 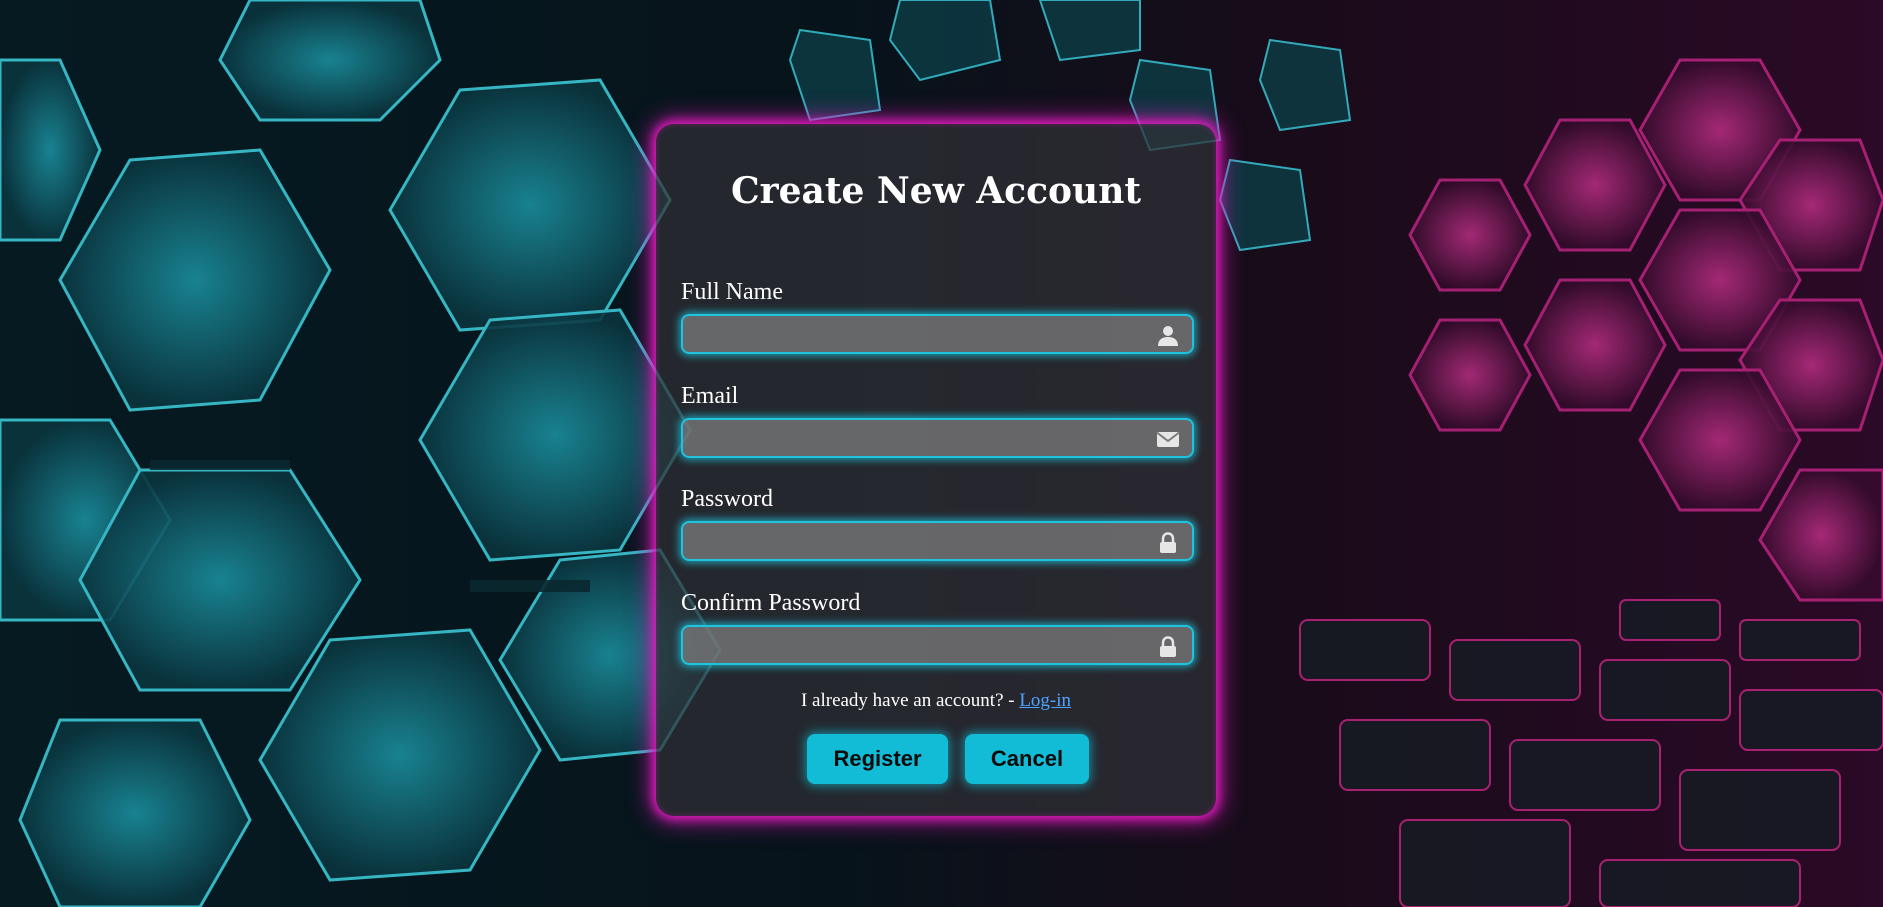 I want to click on user-icon, so click(x=1168, y=335).